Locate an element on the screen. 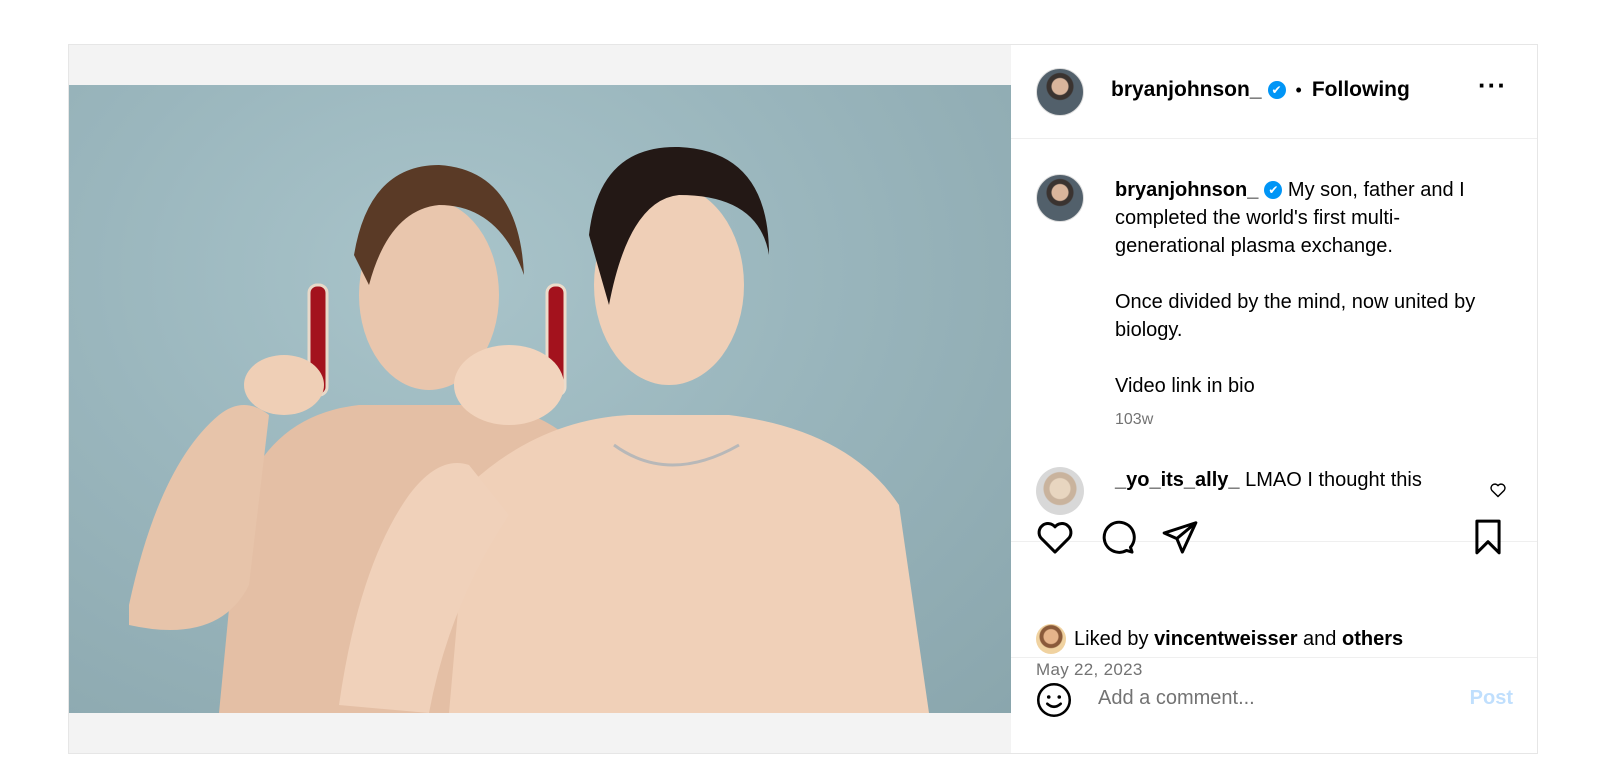  post-comment-button: Post is located at coordinates (1491, 698).